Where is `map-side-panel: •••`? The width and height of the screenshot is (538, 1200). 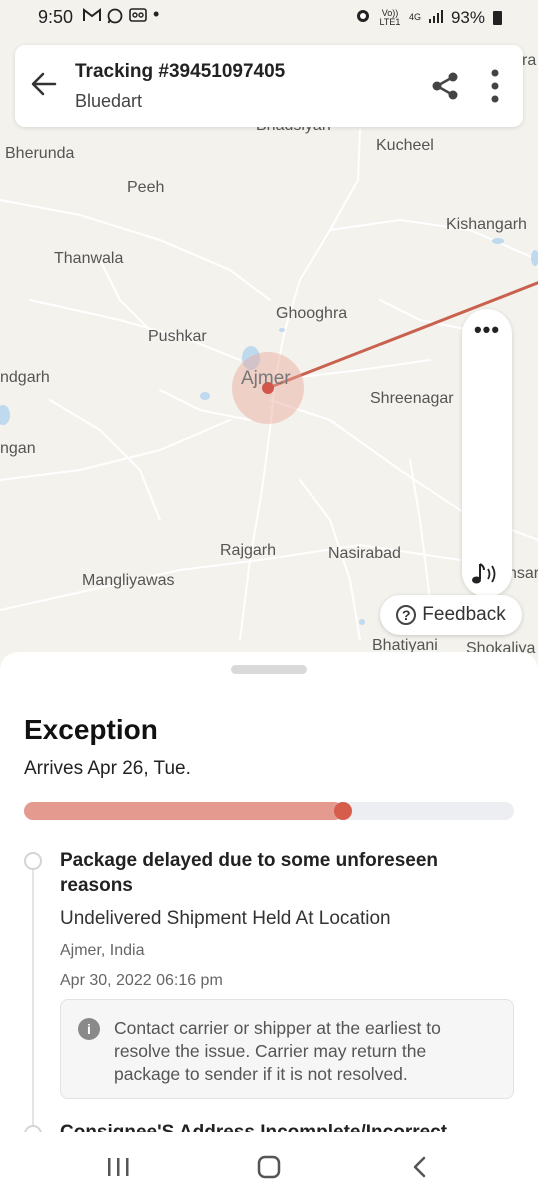 map-side-panel: ••• is located at coordinates (487, 453).